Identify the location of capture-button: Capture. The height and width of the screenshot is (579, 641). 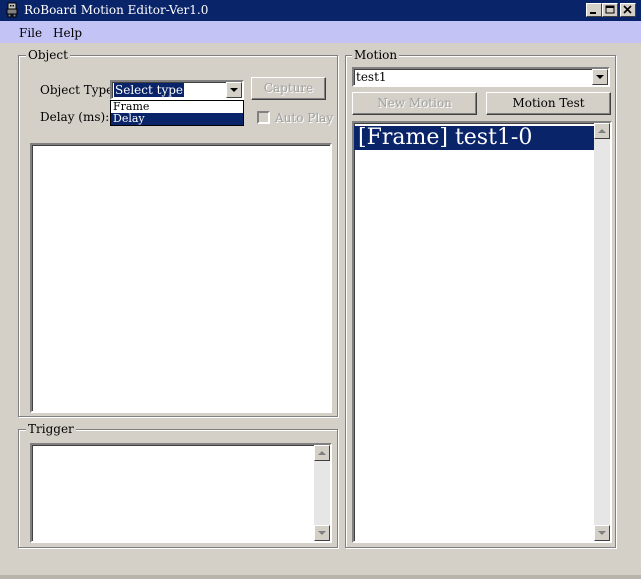
(288, 88).